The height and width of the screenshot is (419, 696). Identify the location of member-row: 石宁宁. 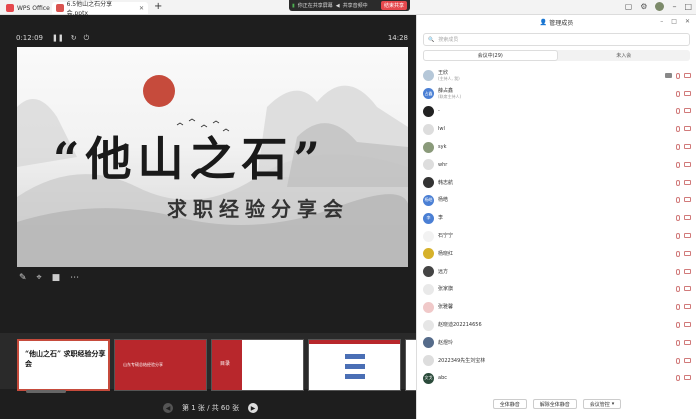
(556, 236).